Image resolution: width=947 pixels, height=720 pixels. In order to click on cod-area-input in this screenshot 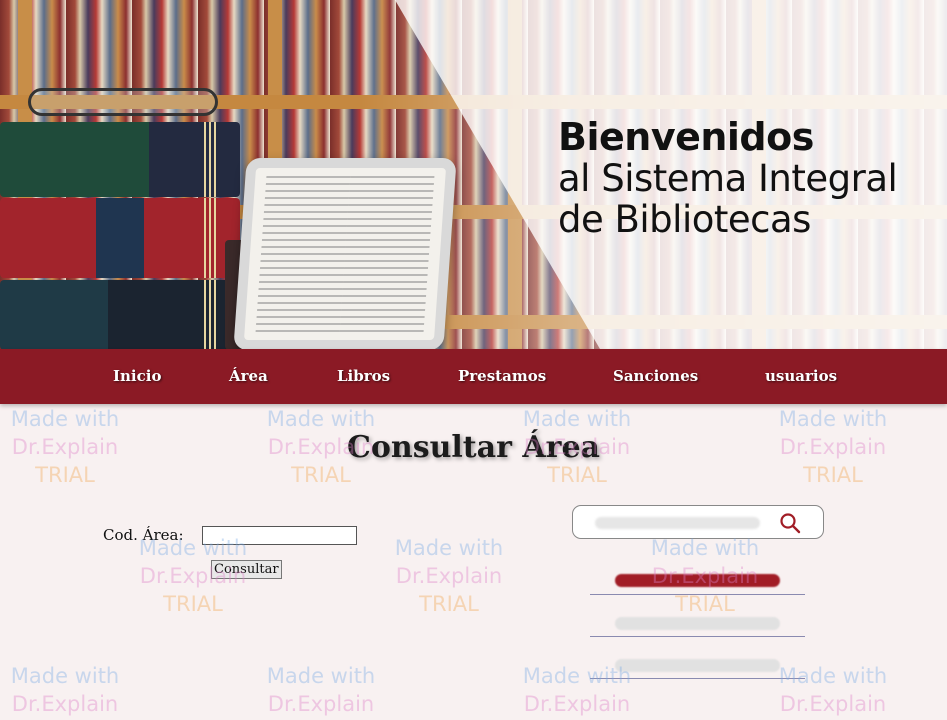, I will do `click(279, 535)`.